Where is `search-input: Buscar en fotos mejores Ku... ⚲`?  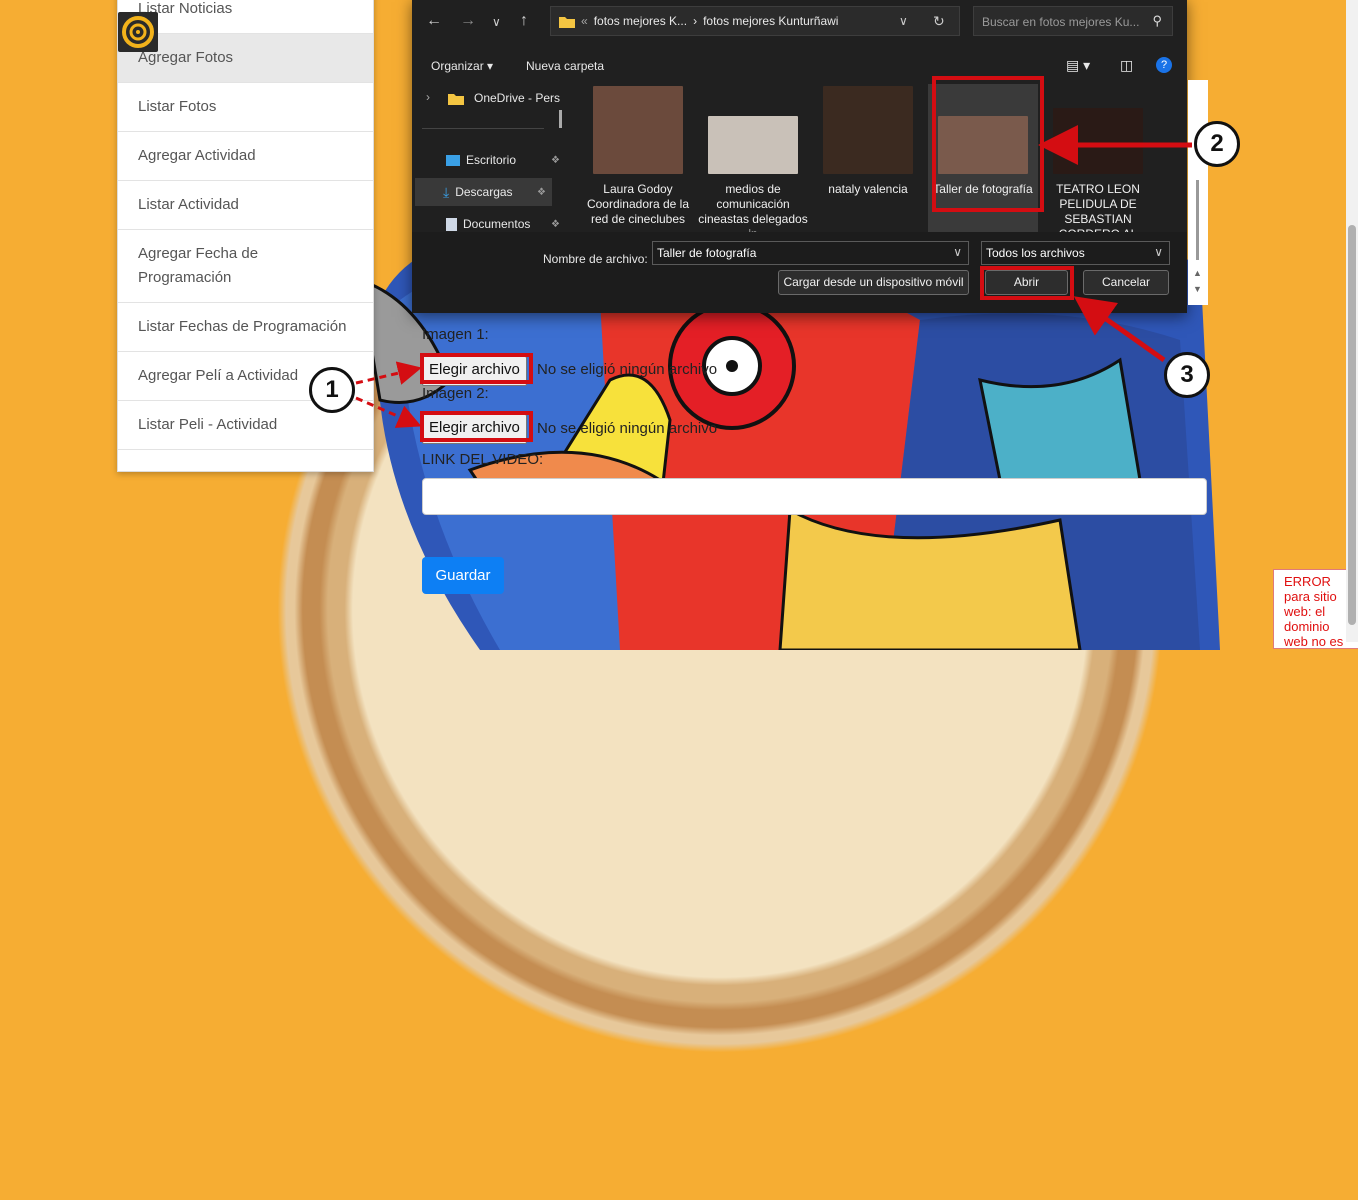 search-input: Buscar en fotos mejores Ku... ⚲ is located at coordinates (1073, 21).